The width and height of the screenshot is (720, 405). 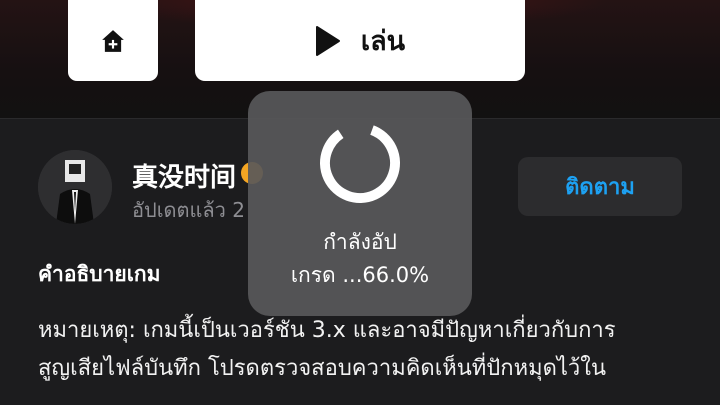 What do you see at coordinates (360, 242) in the screenshot?
I see `loading-label: กำลังอัป` at bounding box center [360, 242].